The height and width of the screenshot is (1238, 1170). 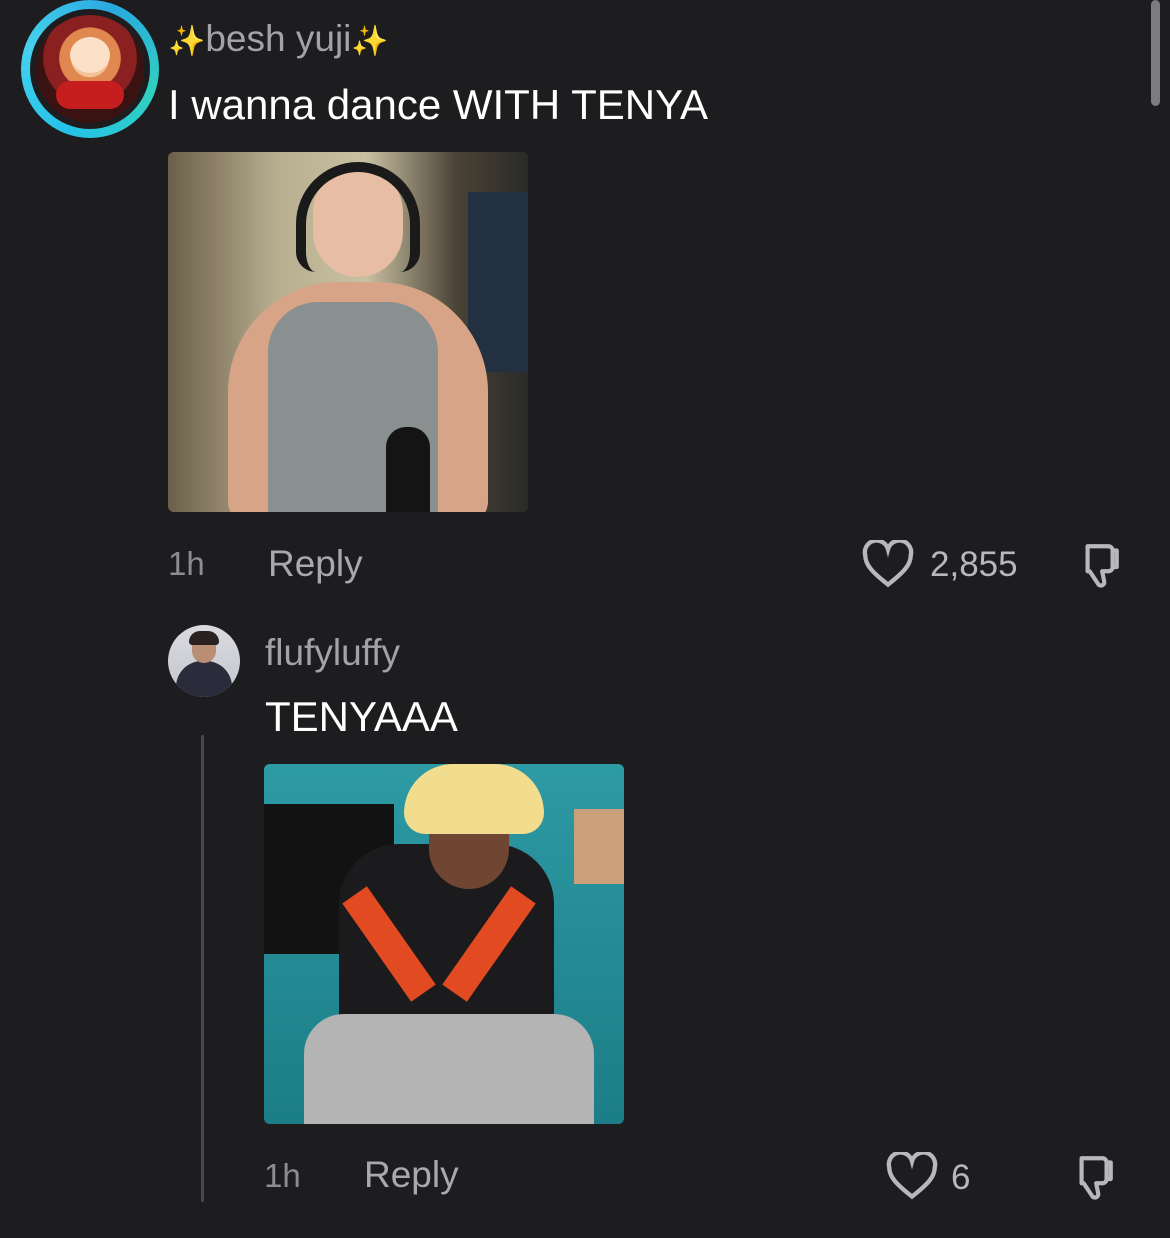 What do you see at coordinates (961, 1177) in the screenshot?
I see `like-count: 6` at bounding box center [961, 1177].